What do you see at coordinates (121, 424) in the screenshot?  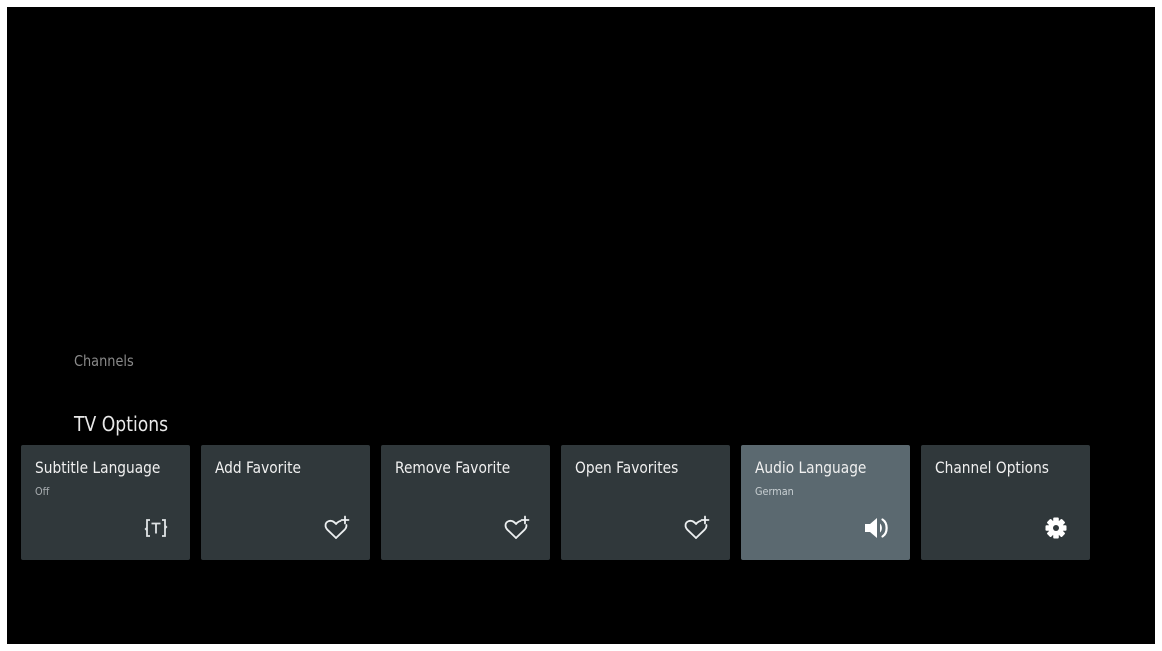 I see `tv-options-title: TV Options` at bounding box center [121, 424].